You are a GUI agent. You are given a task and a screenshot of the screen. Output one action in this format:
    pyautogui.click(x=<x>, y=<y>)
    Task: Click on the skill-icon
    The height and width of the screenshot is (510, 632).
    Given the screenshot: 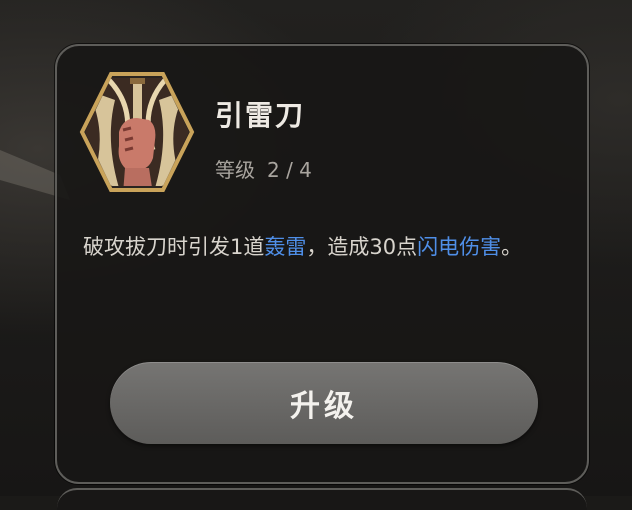 What is the action you would take?
    pyautogui.click(x=137, y=132)
    